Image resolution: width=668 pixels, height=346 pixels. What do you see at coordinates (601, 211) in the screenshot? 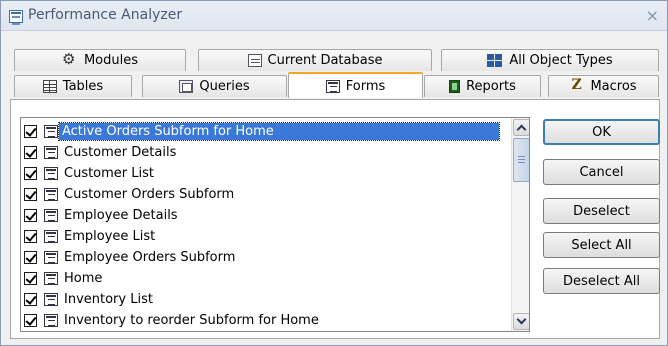
I see `deselect-button: Deselect` at bounding box center [601, 211].